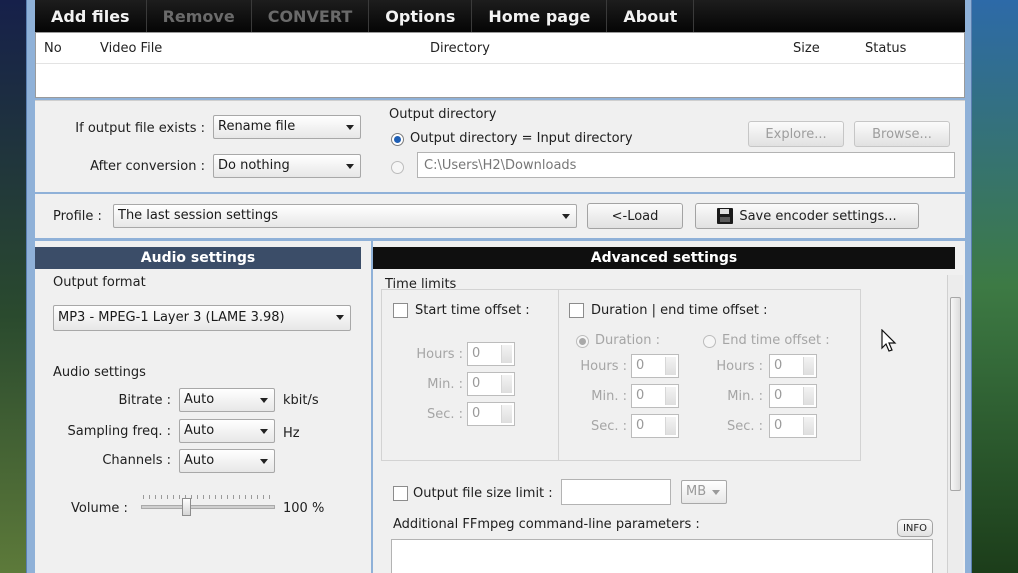 The image size is (1018, 573). Describe the element at coordinates (397, 167) in the screenshot. I see `radio-custom-directory` at that location.